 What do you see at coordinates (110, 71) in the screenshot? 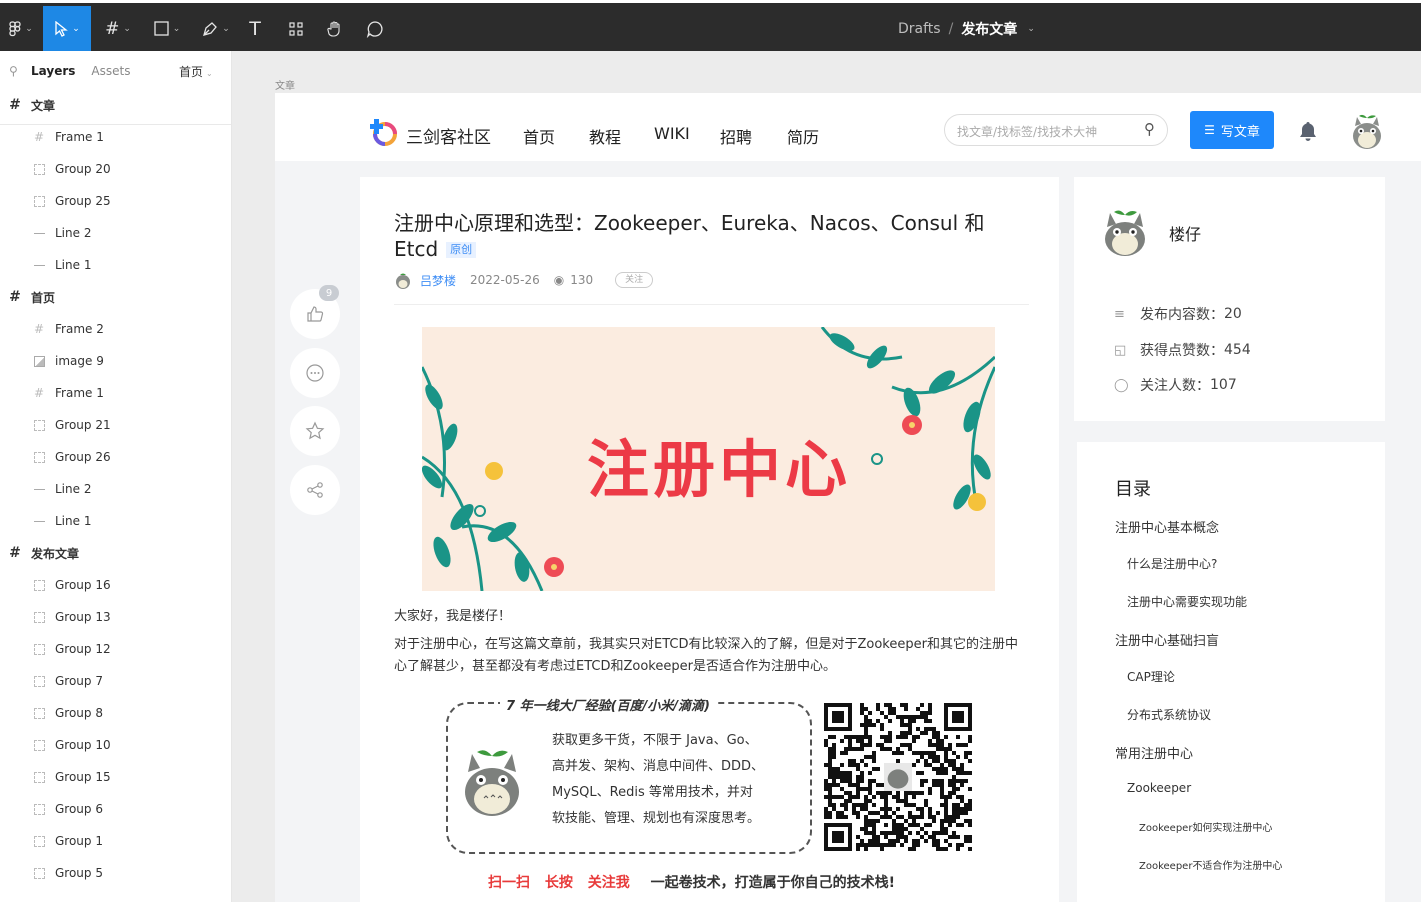
I see `tab-assets: Assets` at bounding box center [110, 71].